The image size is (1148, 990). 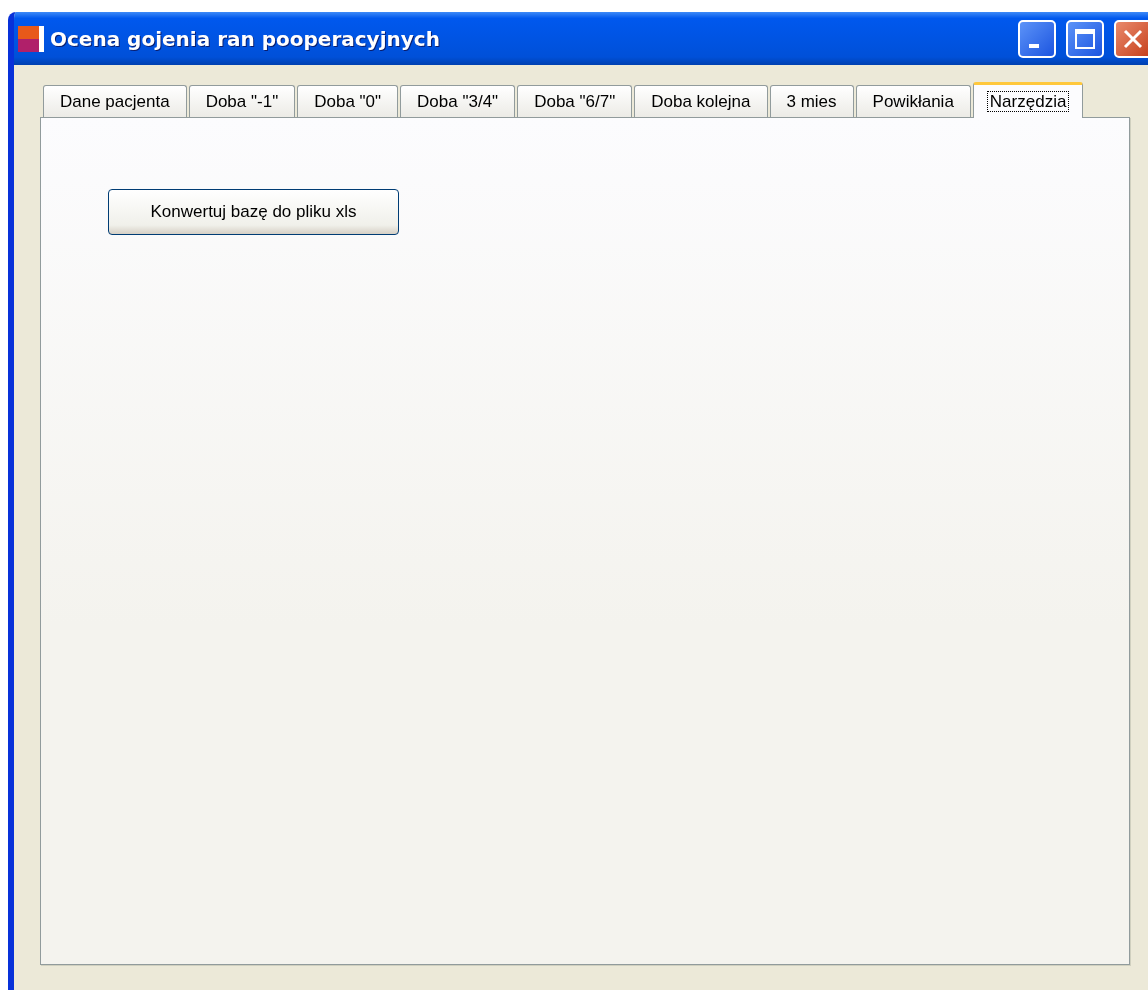 I want to click on tab: Doba "-1", so click(x=242, y=101).